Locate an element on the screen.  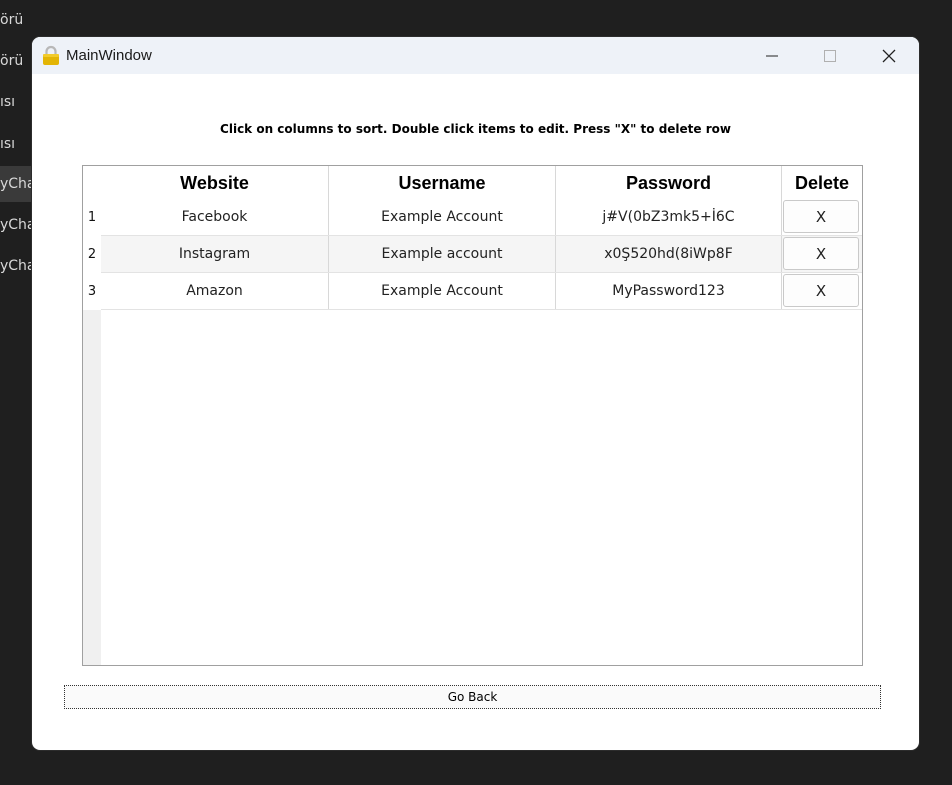
column-header-password: Password is located at coordinates (668, 182).